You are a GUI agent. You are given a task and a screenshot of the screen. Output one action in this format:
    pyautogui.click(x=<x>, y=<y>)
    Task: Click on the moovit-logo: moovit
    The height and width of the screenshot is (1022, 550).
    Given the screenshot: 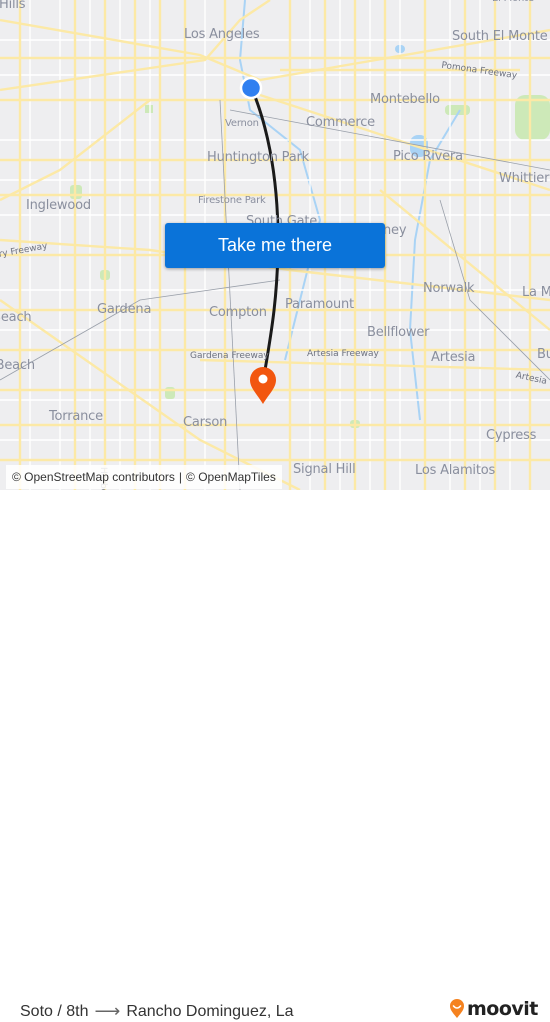 What is the action you would take?
    pyautogui.click(x=493, y=1009)
    